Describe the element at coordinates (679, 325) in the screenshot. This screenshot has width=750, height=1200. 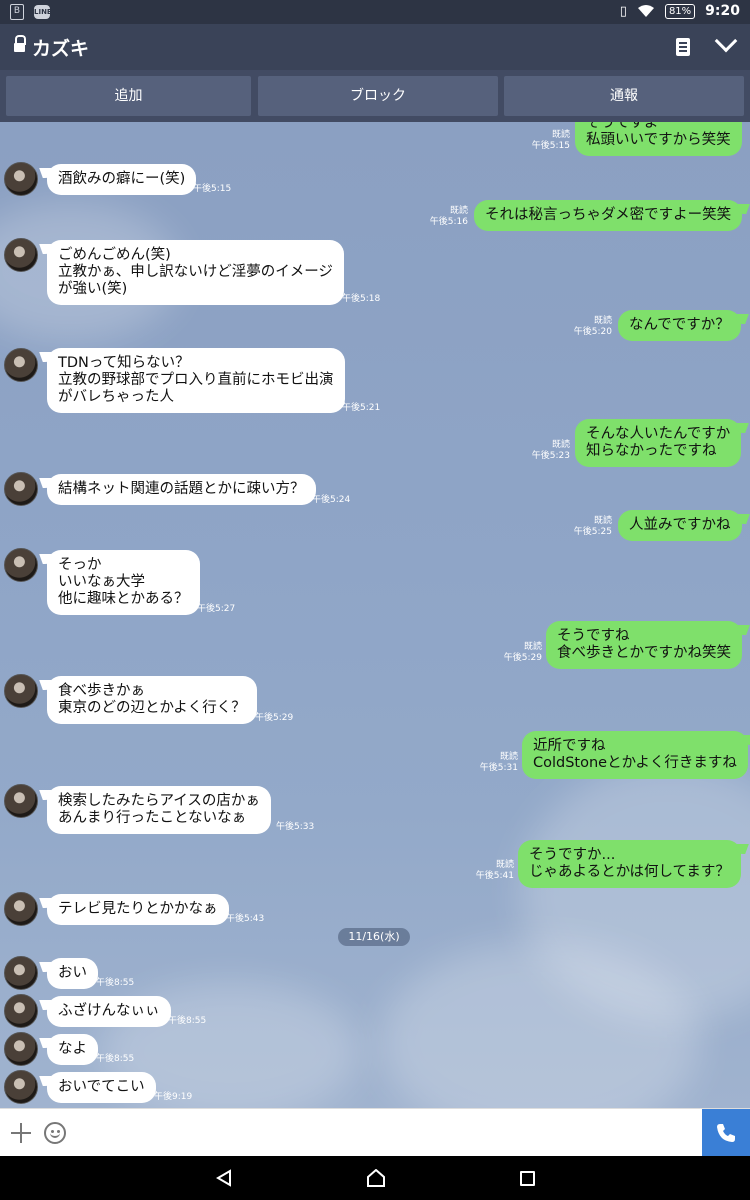
I see `message-bubble-outgoing: なんでですか？` at that location.